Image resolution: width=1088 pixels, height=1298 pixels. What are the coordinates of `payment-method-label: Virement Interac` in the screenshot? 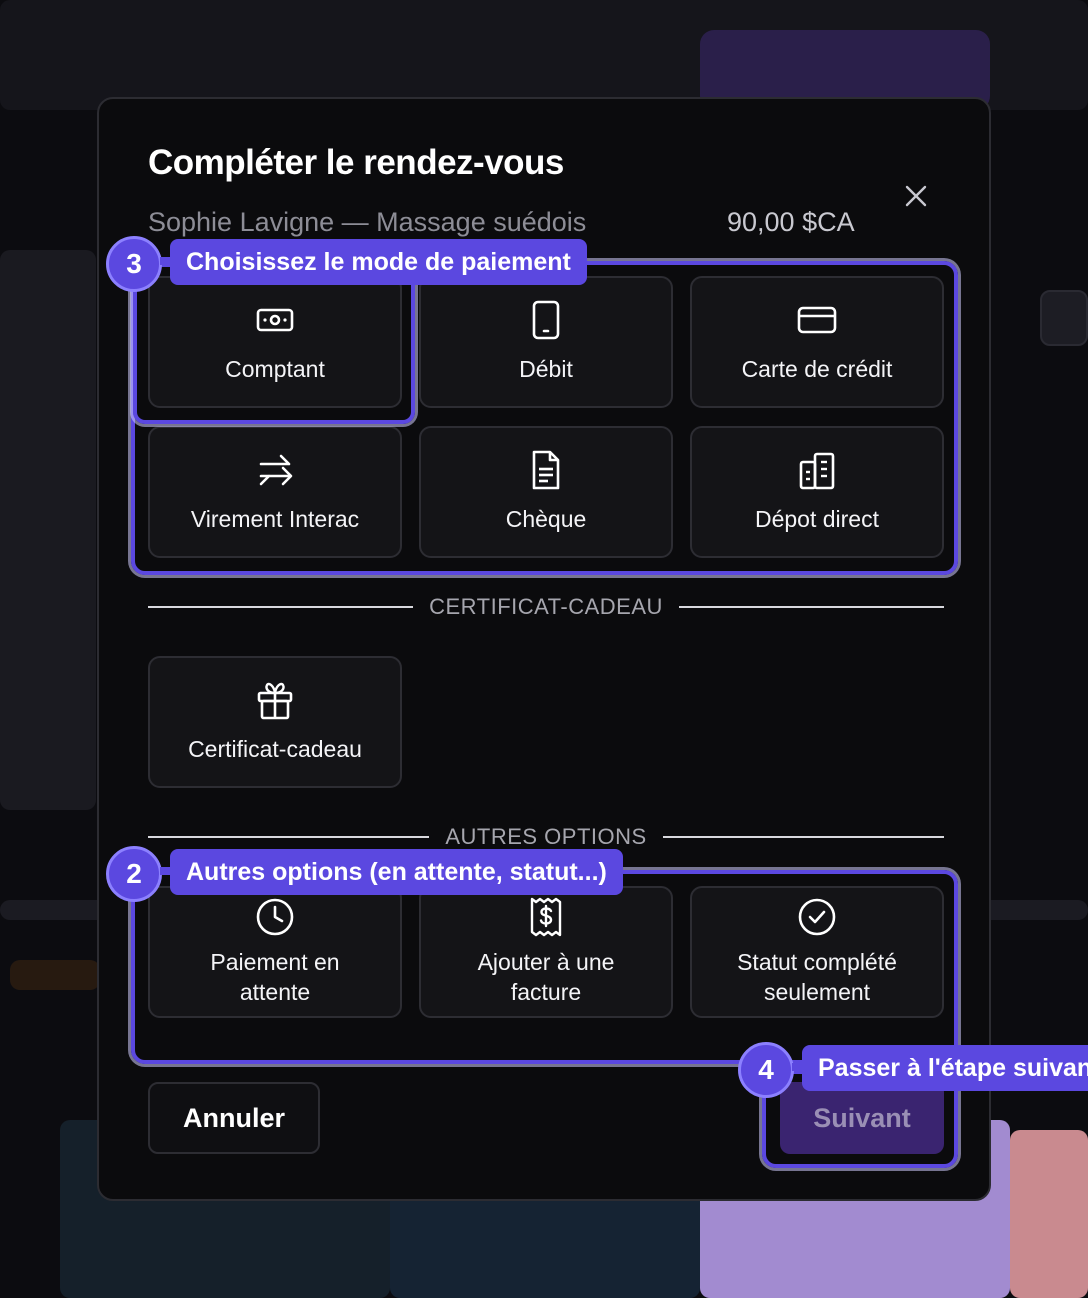 It's located at (275, 519).